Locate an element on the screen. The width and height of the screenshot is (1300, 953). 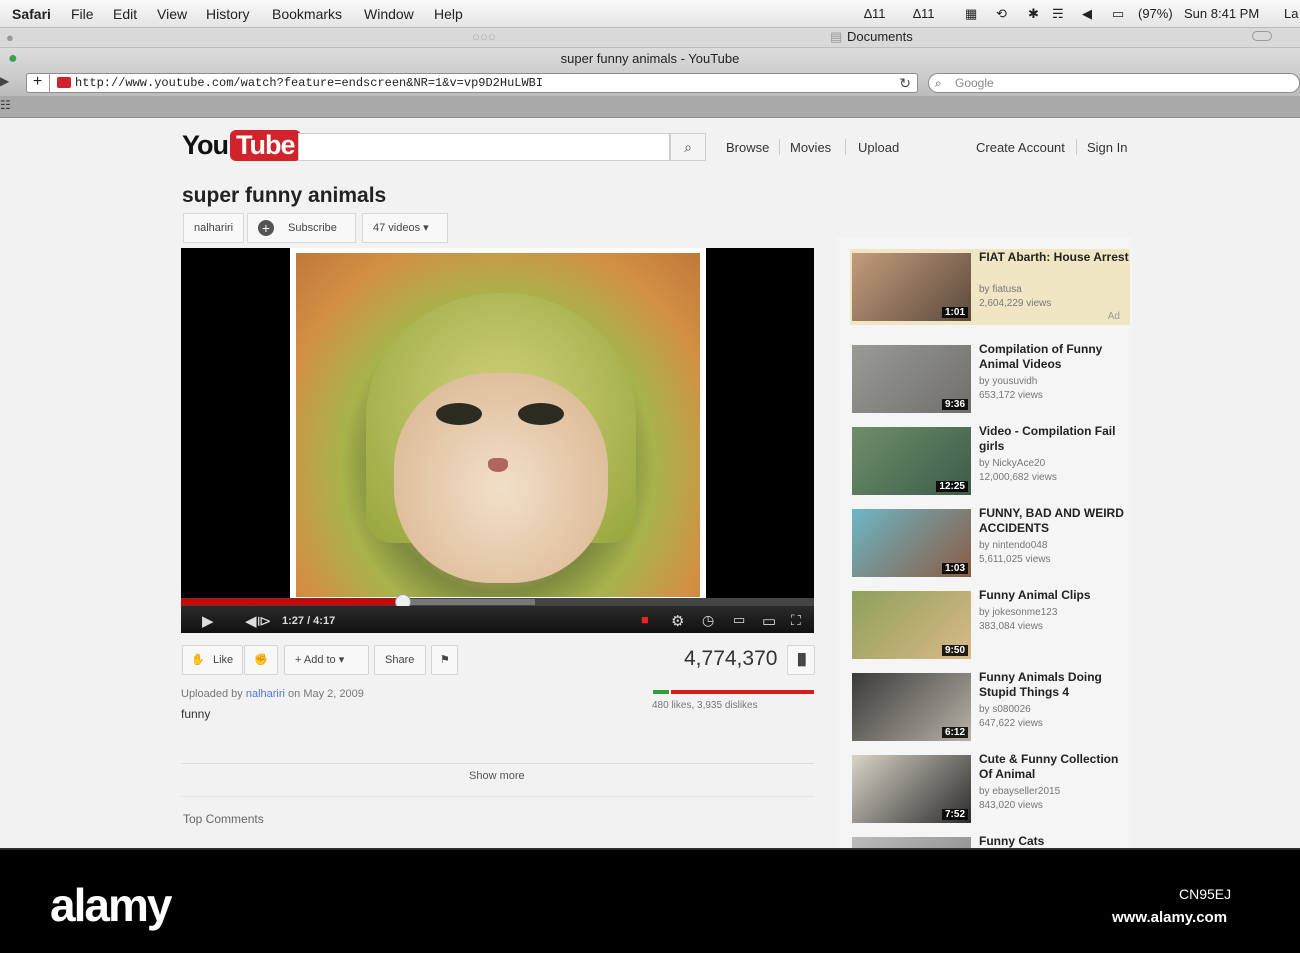
youtube-search-input is located at coordinates (484, 147).